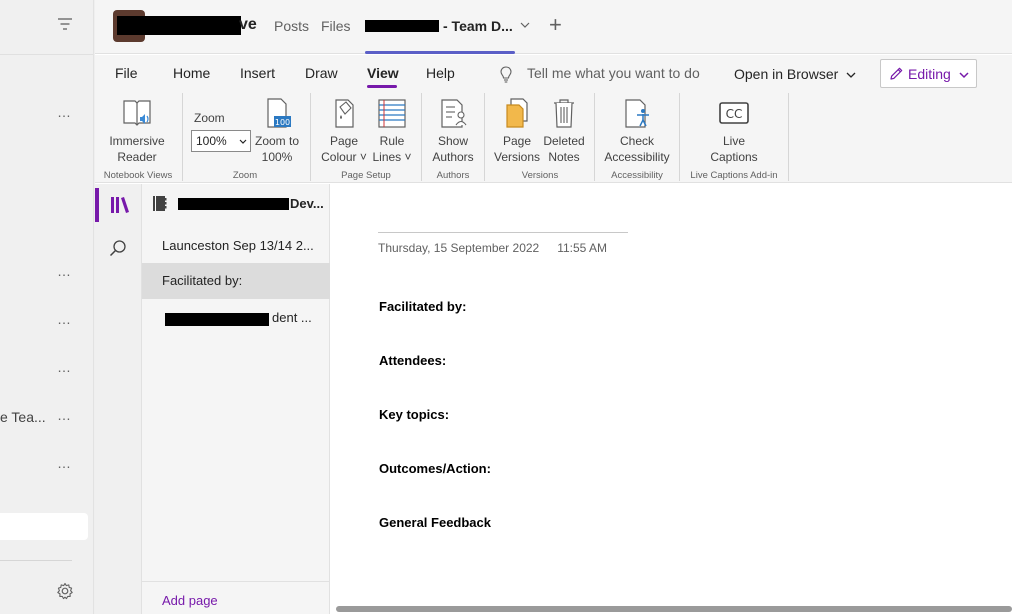 Image resolution: width=1012 pixels, height=614 pixels. Describe the element at coordinates (637, 113) in the screenshot. I see `accessibility-icon` at that location.